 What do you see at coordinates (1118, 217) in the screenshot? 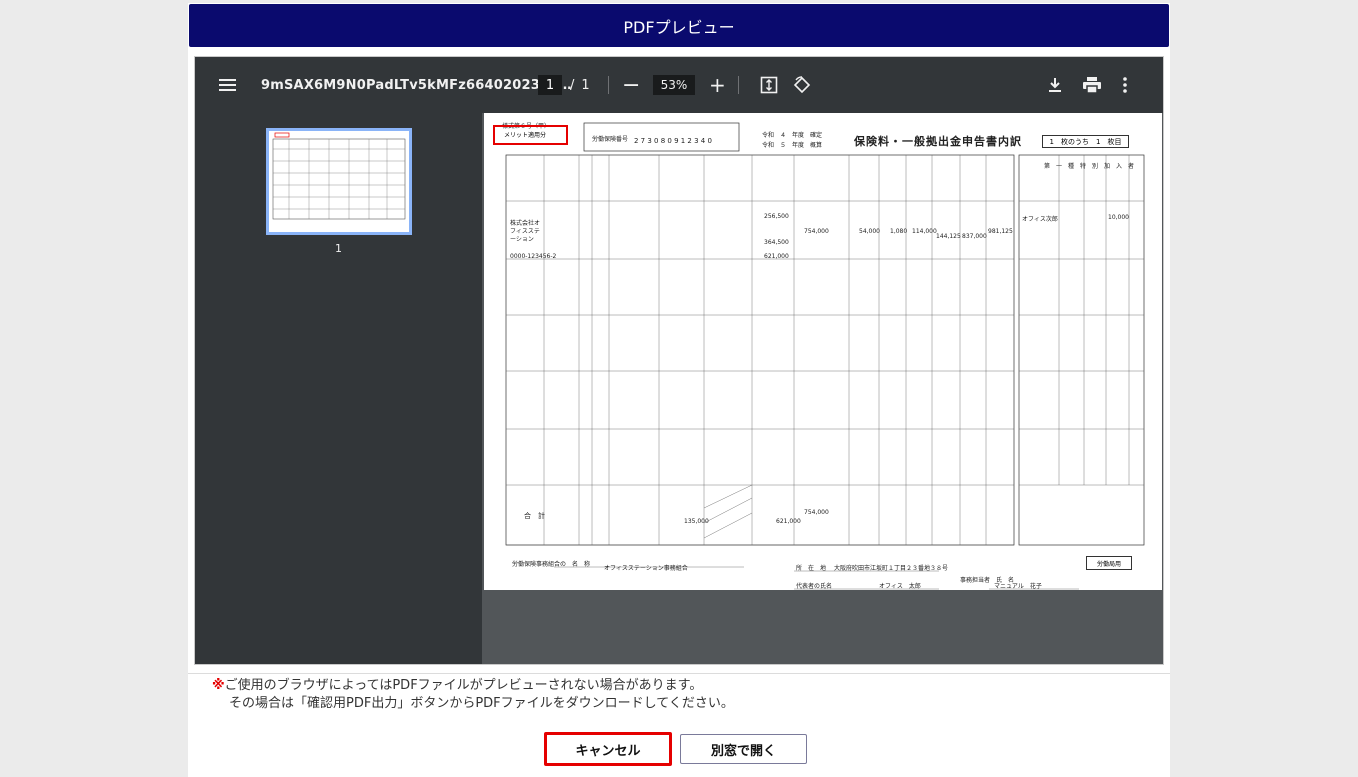
I see `amount-11: 10,000` at bounding box center [1118, 217].